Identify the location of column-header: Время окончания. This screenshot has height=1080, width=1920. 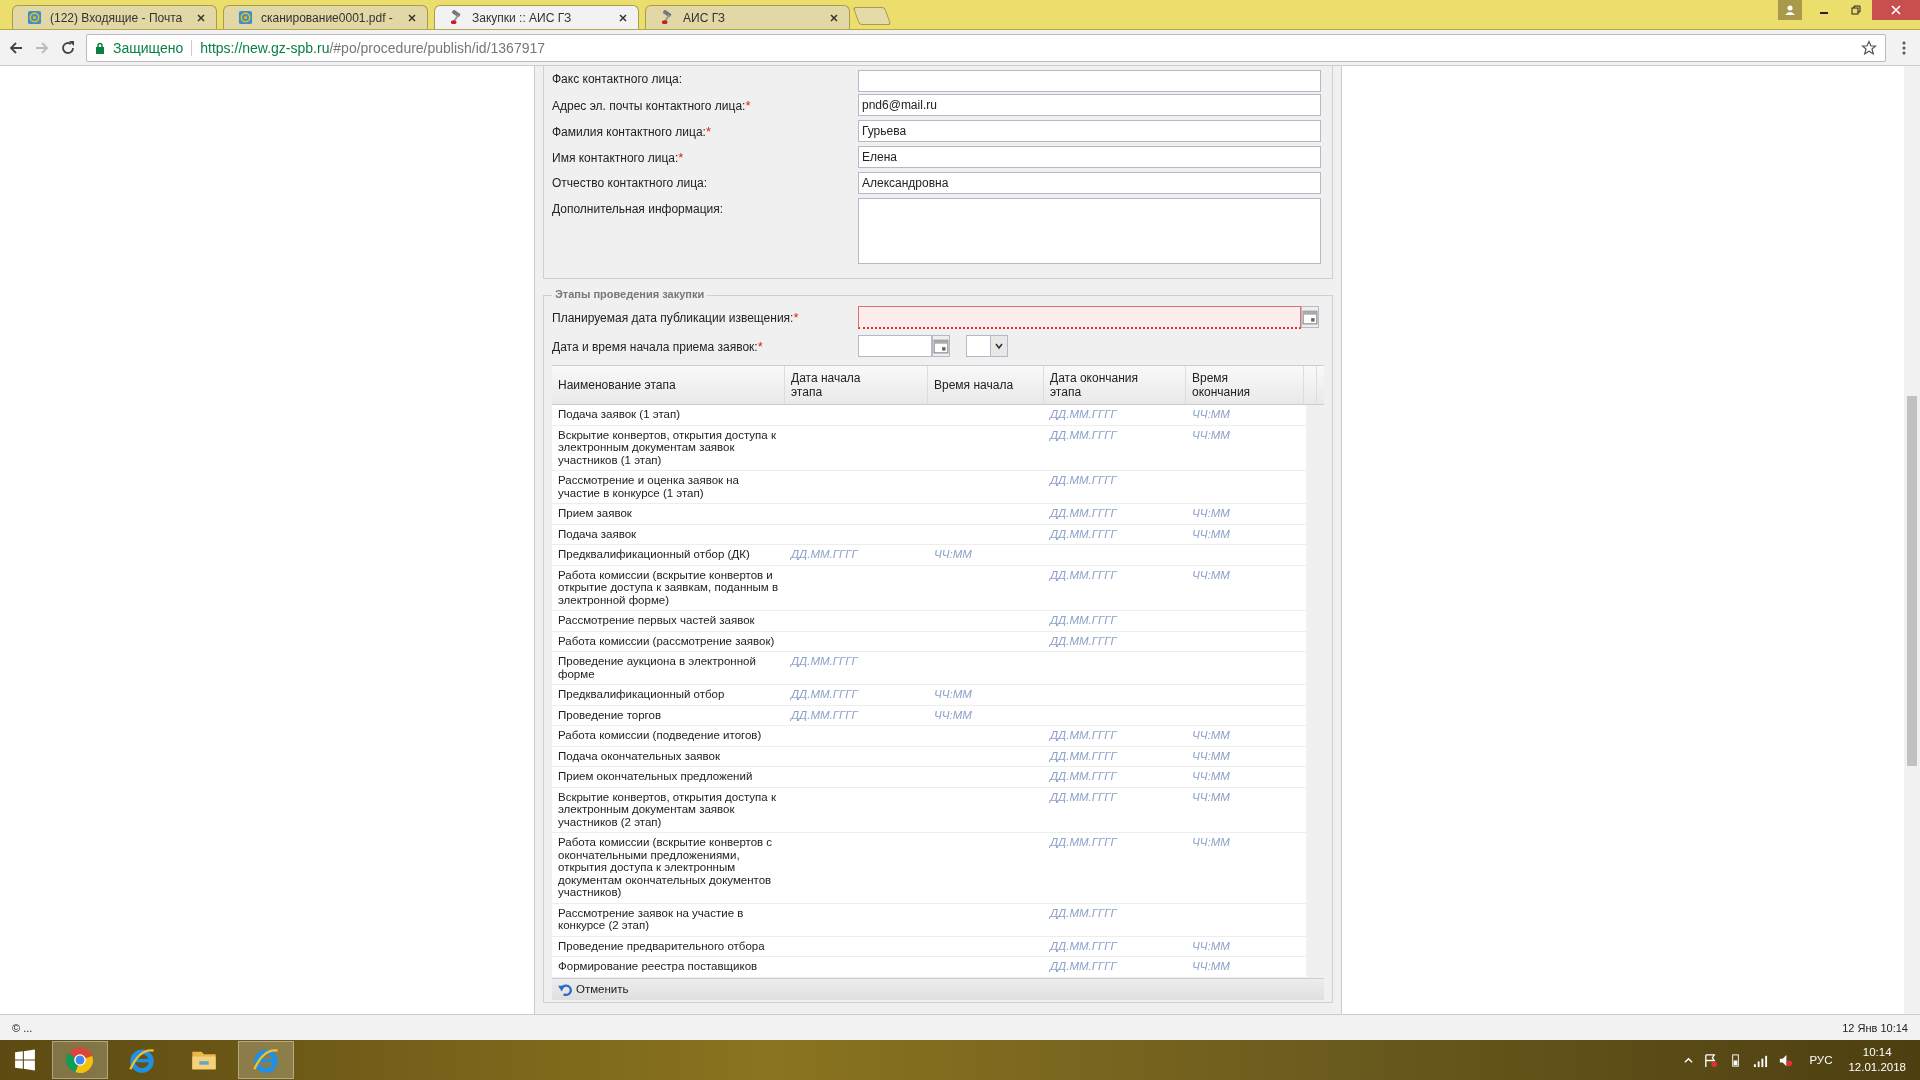
(1245, 385).